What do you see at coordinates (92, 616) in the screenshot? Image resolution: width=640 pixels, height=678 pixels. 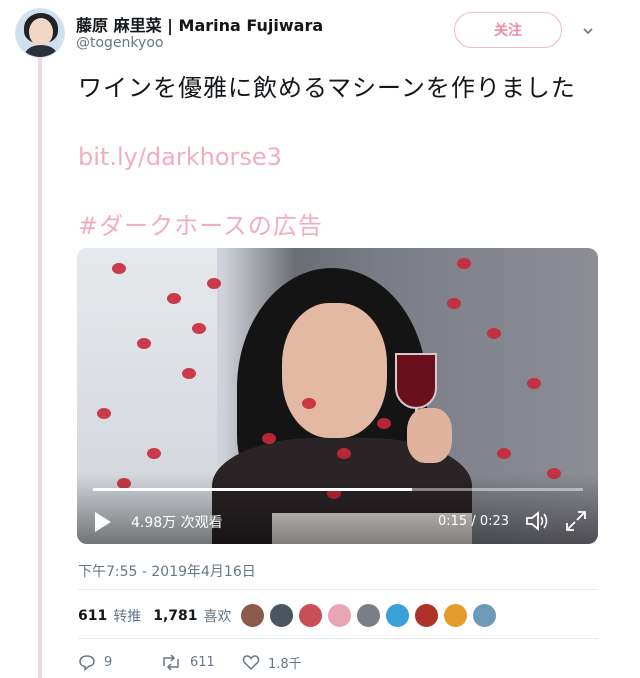 I see `retweet-count: 611` at bounding box center [92, 616].